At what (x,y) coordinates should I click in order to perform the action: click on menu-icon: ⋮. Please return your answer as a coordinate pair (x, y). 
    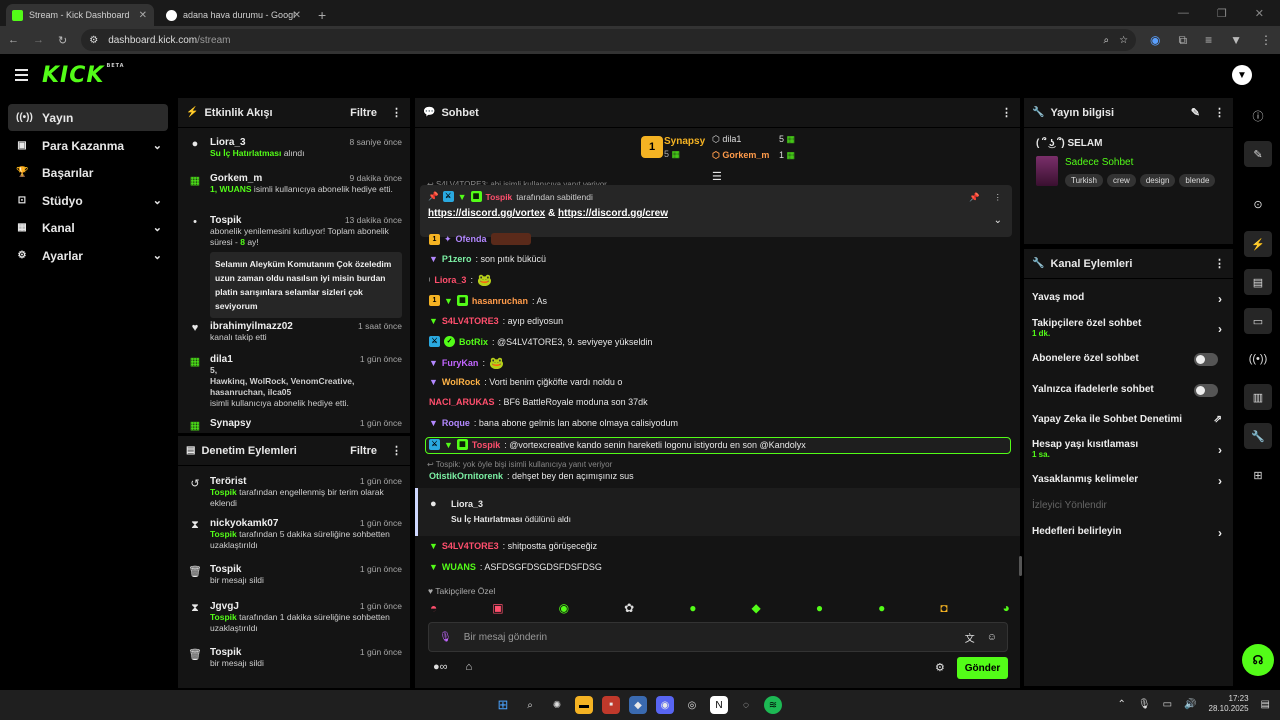
    Looking at the image, I should click on (1266, 40).